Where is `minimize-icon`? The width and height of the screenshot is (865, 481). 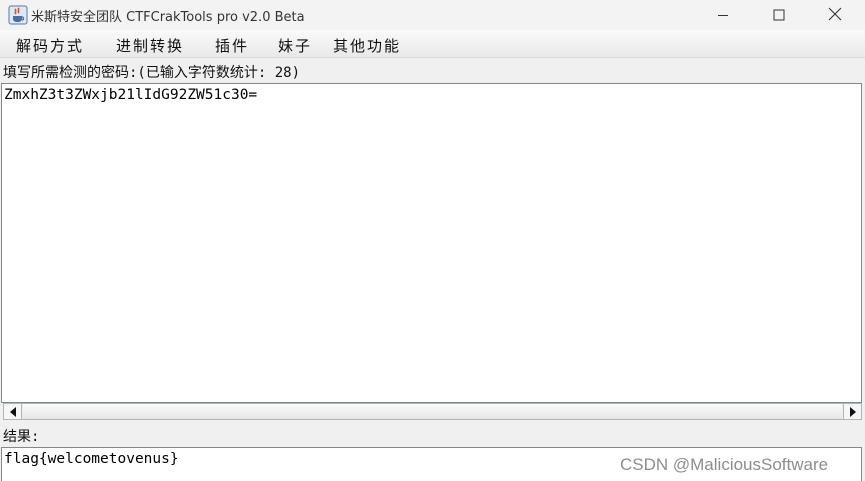
minimize-icon is located at coordinates (723, 15).